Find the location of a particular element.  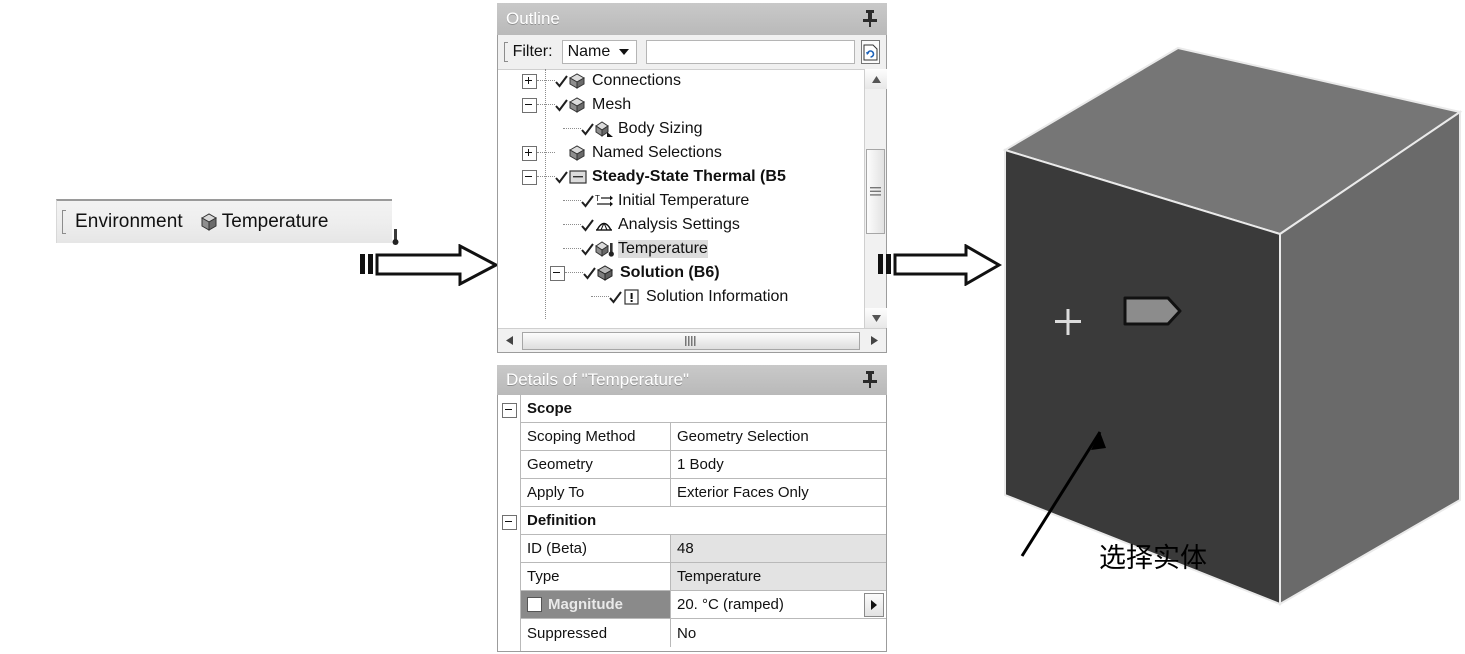

details-group-row: Definition is located at coordinates (703, 521).